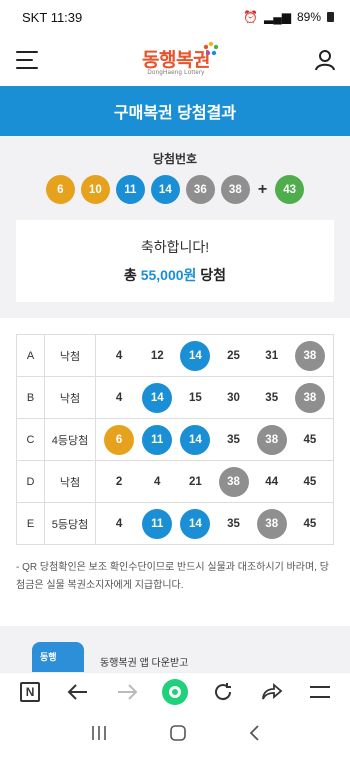 This screenshot has width=350, height=760. Describe the element at coordinates (195, 481) in the screenshot. I see `game-number: 21` at that location.